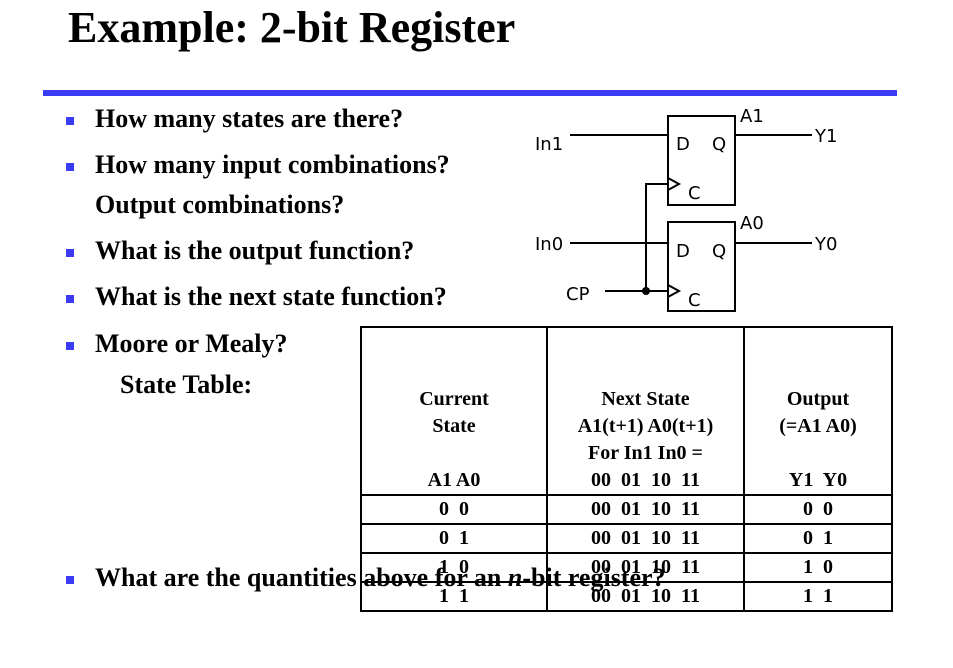  Describe the element at coordinates (578, 294) in the screenshot. I see `cp-label: CP` at that location.